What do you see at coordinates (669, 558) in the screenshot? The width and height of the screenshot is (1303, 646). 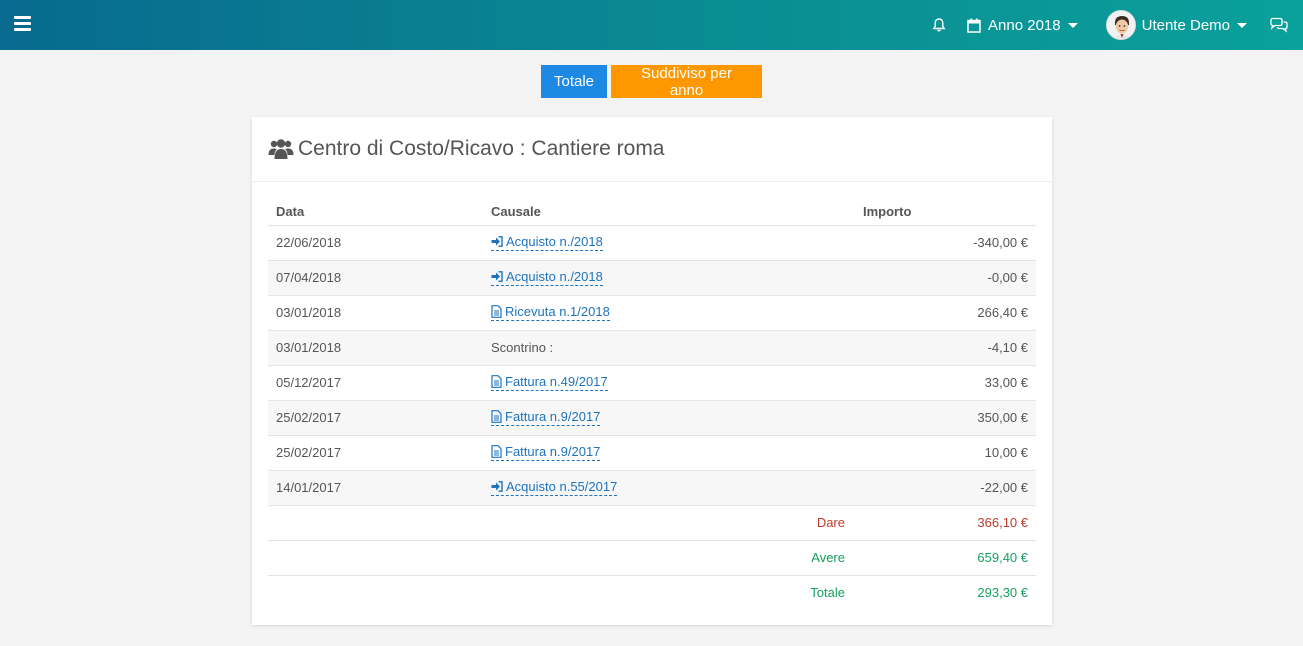 I see `avere-label: Avere` at bounding box center [669, 558].